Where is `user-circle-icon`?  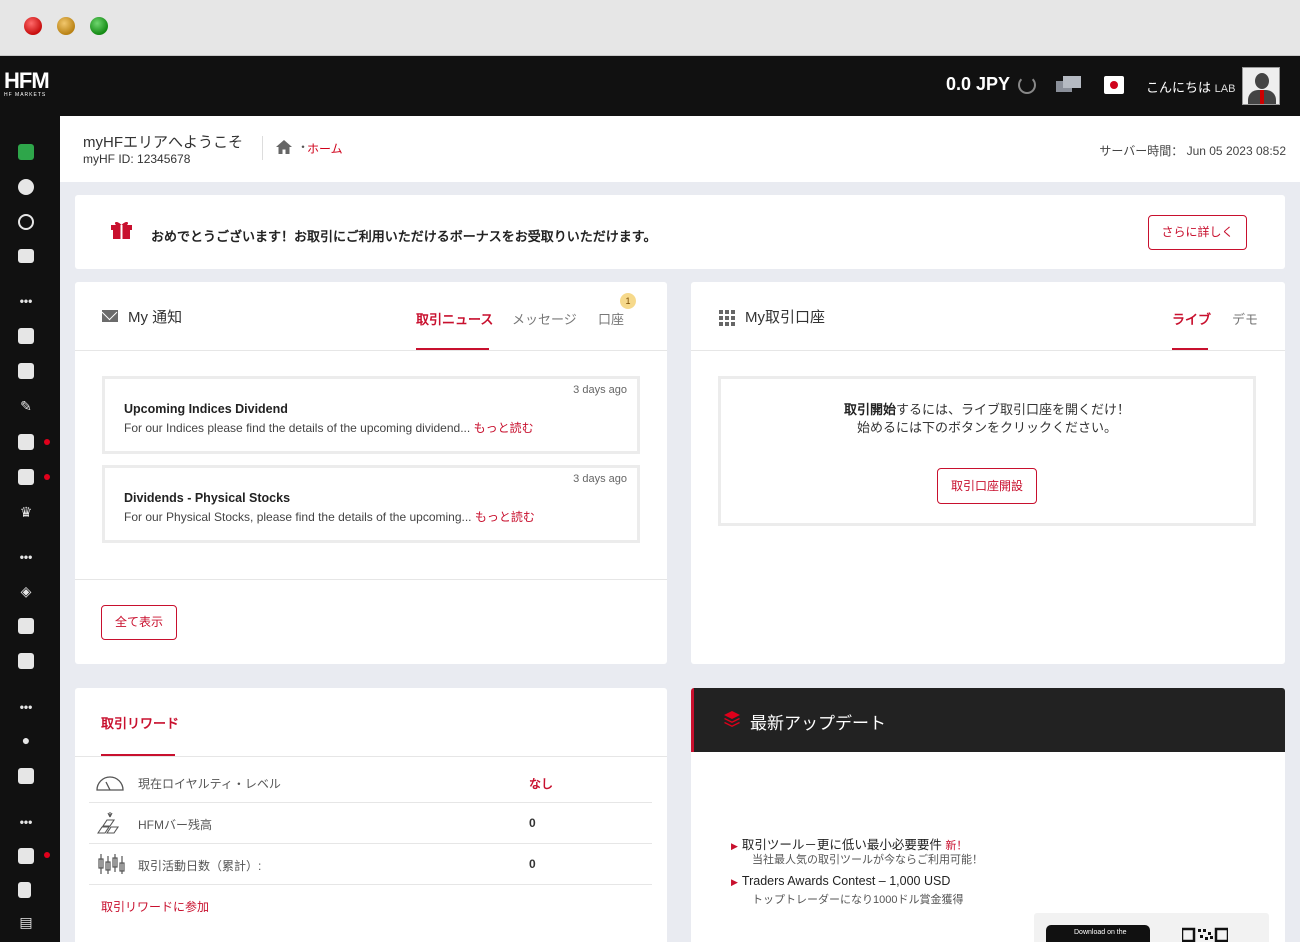
user-circle-icon is located at coordinates (26, 222).